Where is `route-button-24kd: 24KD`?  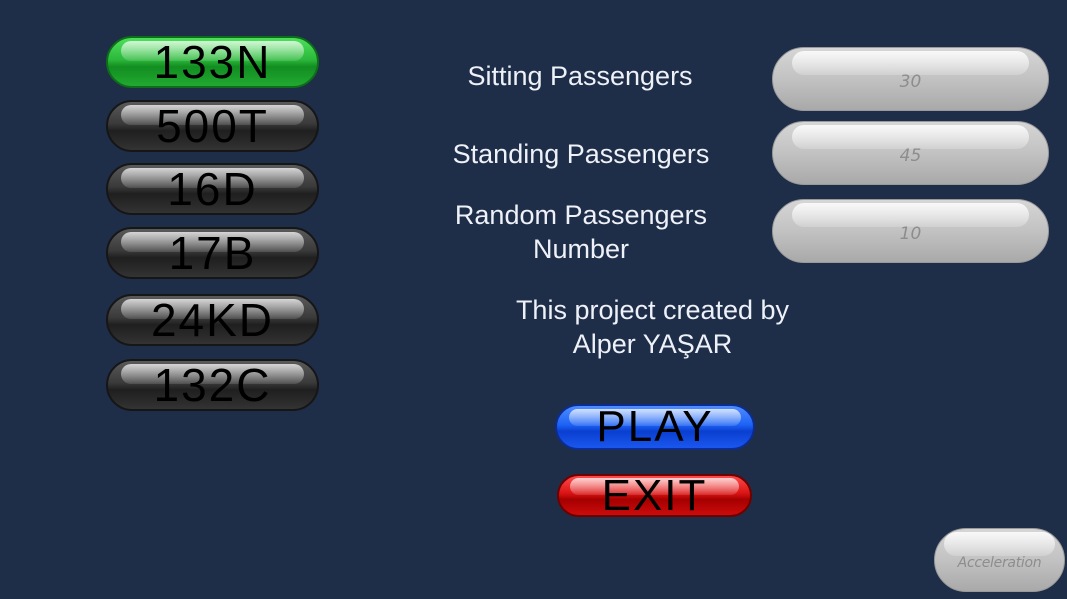
route-button-24kd: 24KD is located at coordinates (212, 320).